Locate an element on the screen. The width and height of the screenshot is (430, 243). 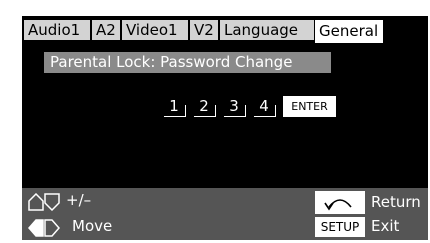
password-digit-4: 4 is located at coordinates (265, 106).